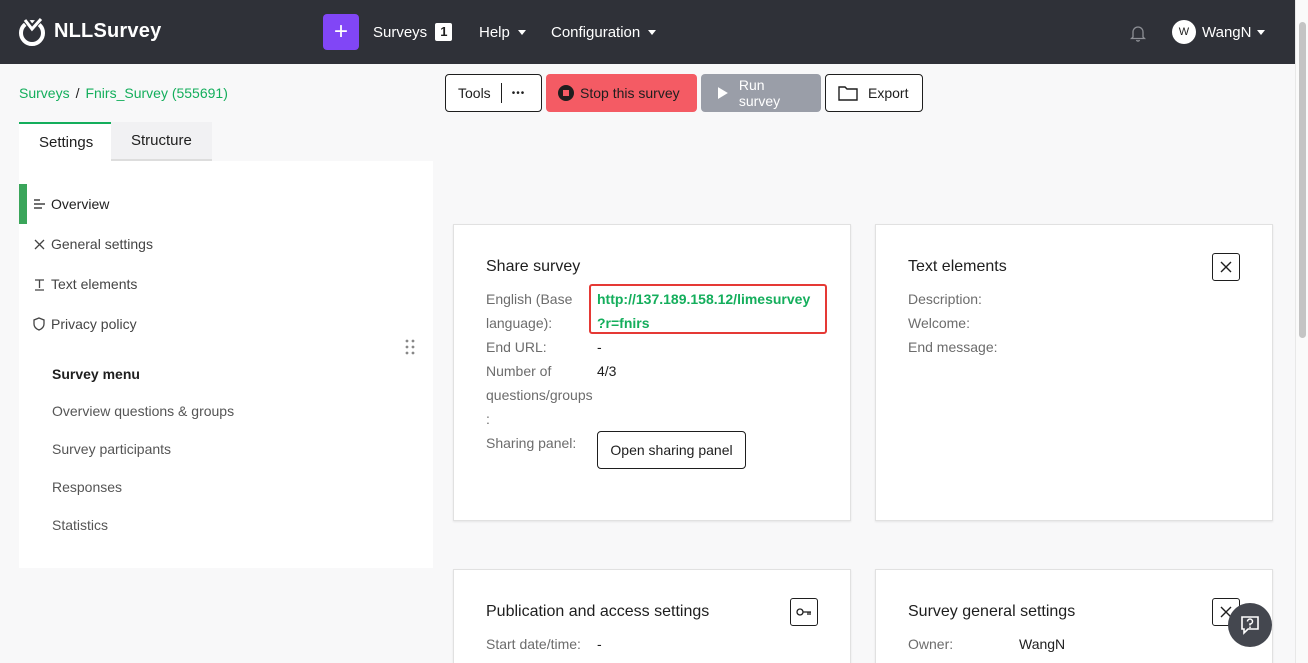  I want to click on menu-item-survey-participants: Survey participants, so click(111, 449).